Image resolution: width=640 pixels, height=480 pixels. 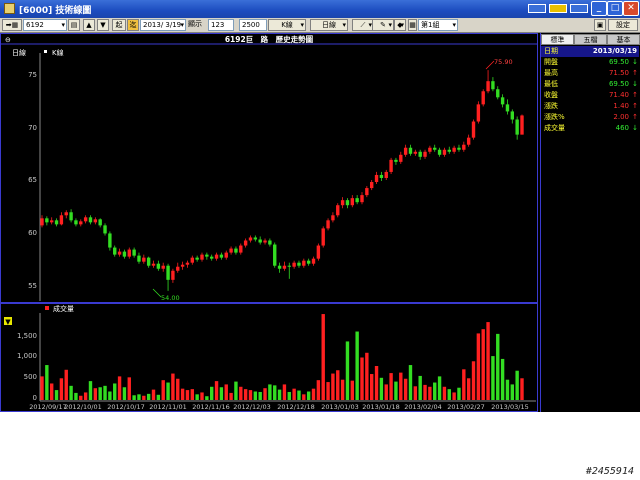 What do you see at coordinates (133, 25) in the screenshot?
I see `end-button: 迄` at bounding box center [133, 25].